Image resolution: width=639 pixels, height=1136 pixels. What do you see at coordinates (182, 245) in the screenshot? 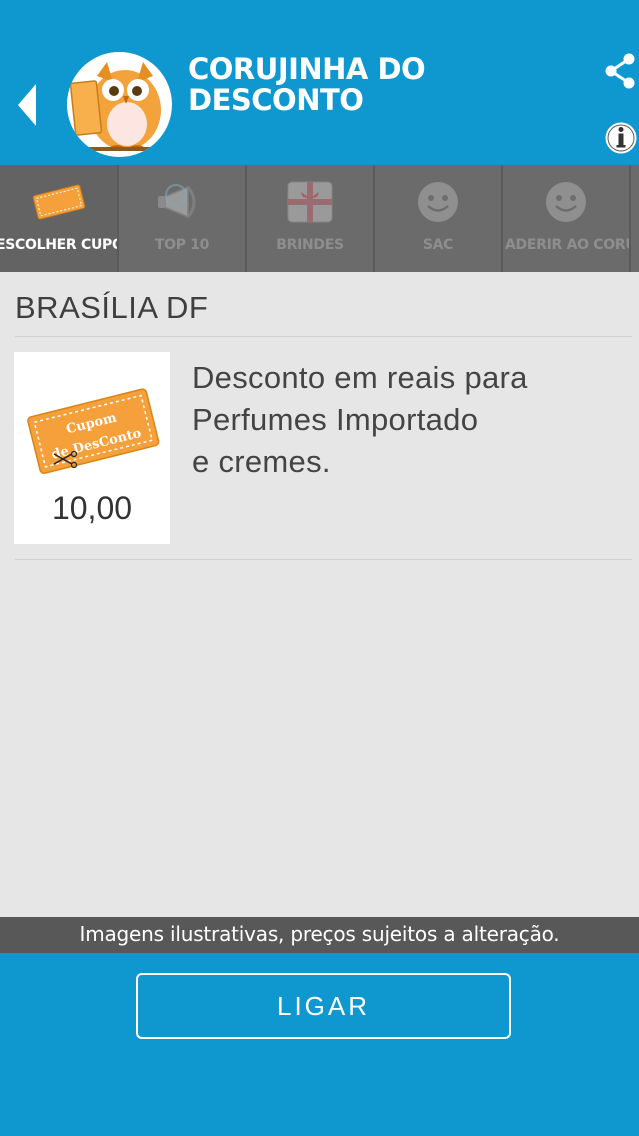
I see `tab-label: TOP 10` at bounding box center [182, 245].